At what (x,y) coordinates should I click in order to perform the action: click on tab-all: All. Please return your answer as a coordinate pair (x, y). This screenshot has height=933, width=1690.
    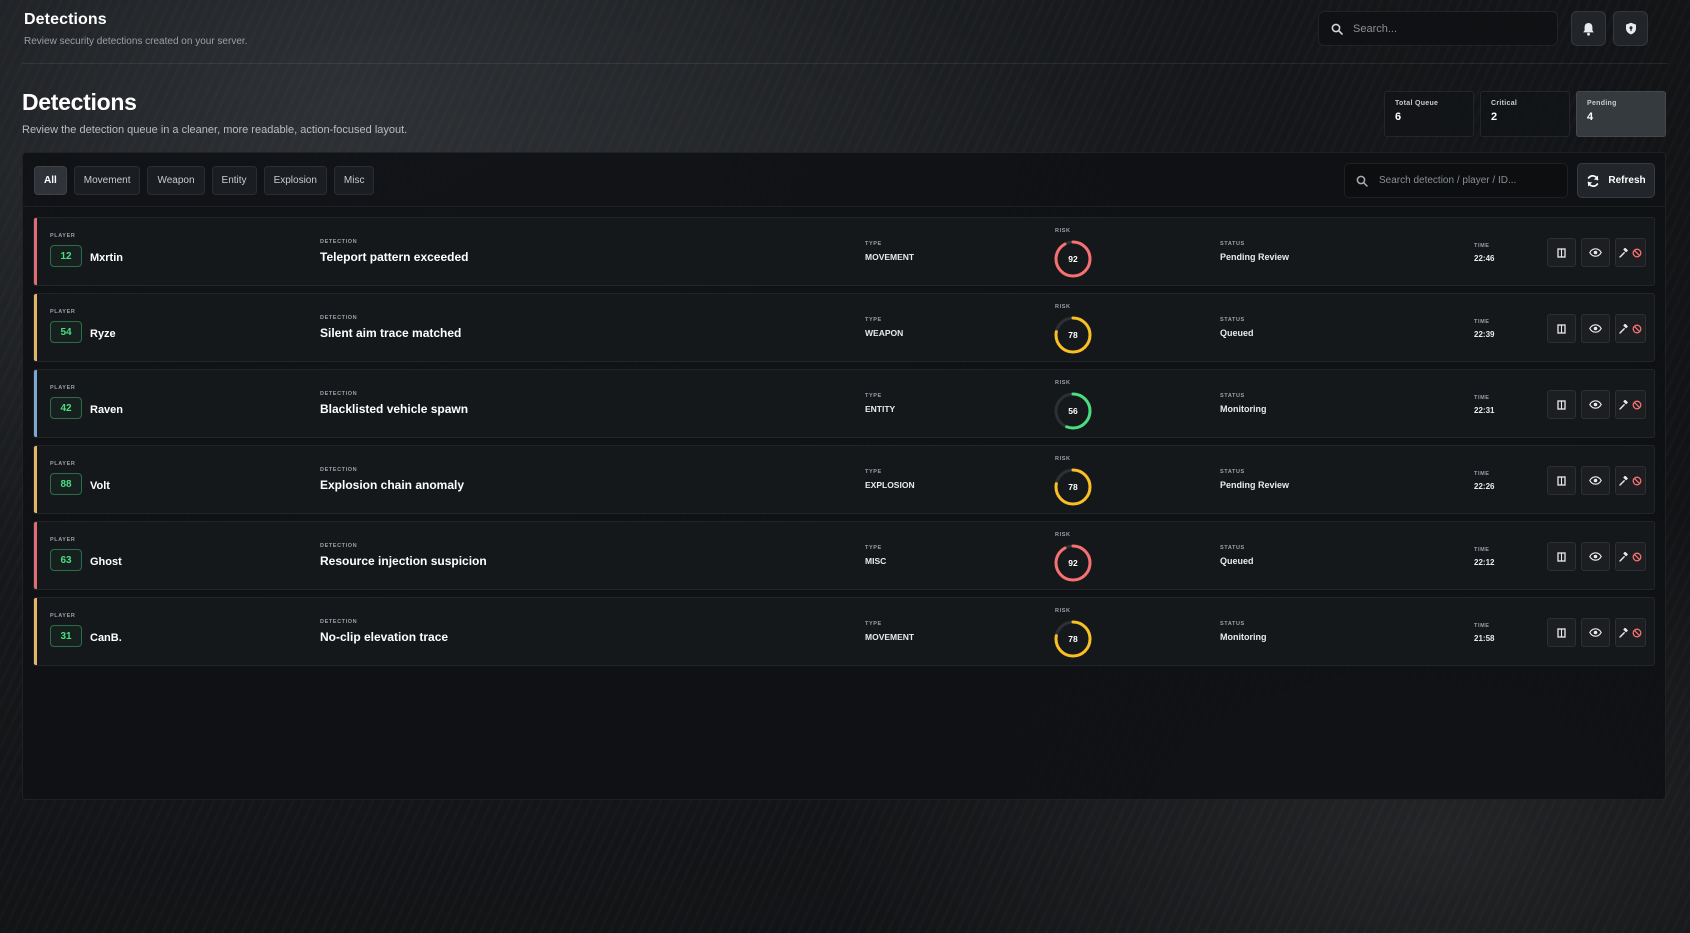
    Looking at the image, I should click on (50, 180).